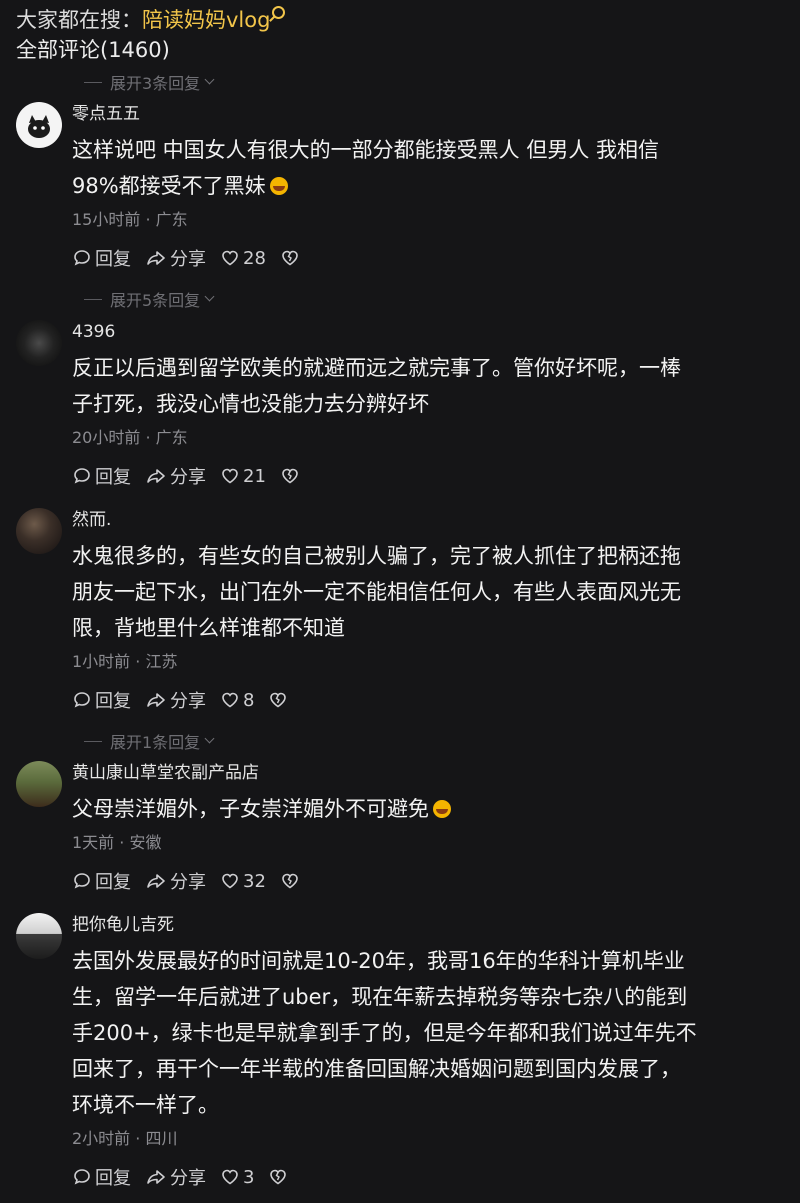  What do you see at coordinates (429, 925) in the screenshot?
I see `comment-username: 把你龟儿吉死` at bounding box center [429, 925].